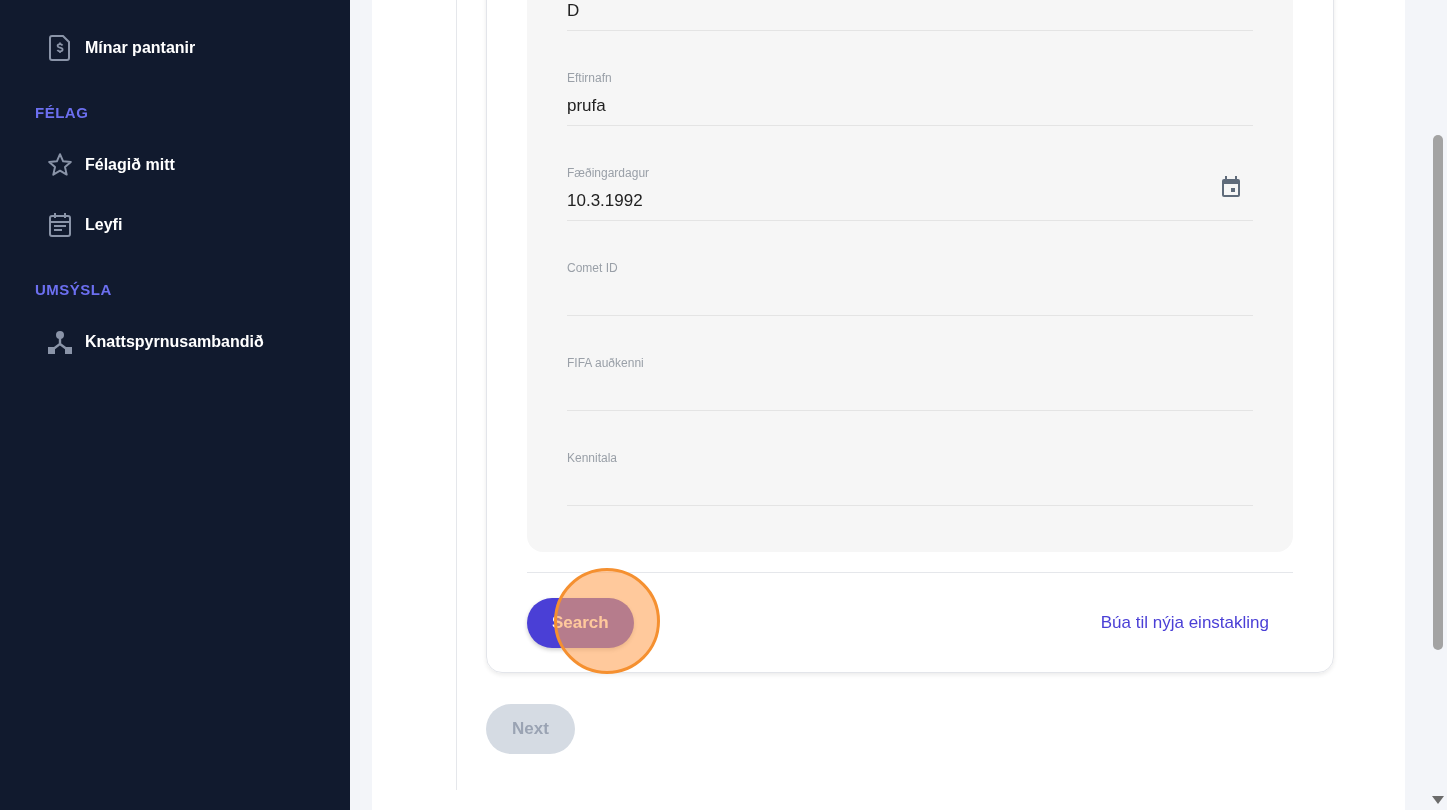 Image resolution: width=1447 pixels, height=810 pixels. I want to click on star-icon, so click(60, 165).